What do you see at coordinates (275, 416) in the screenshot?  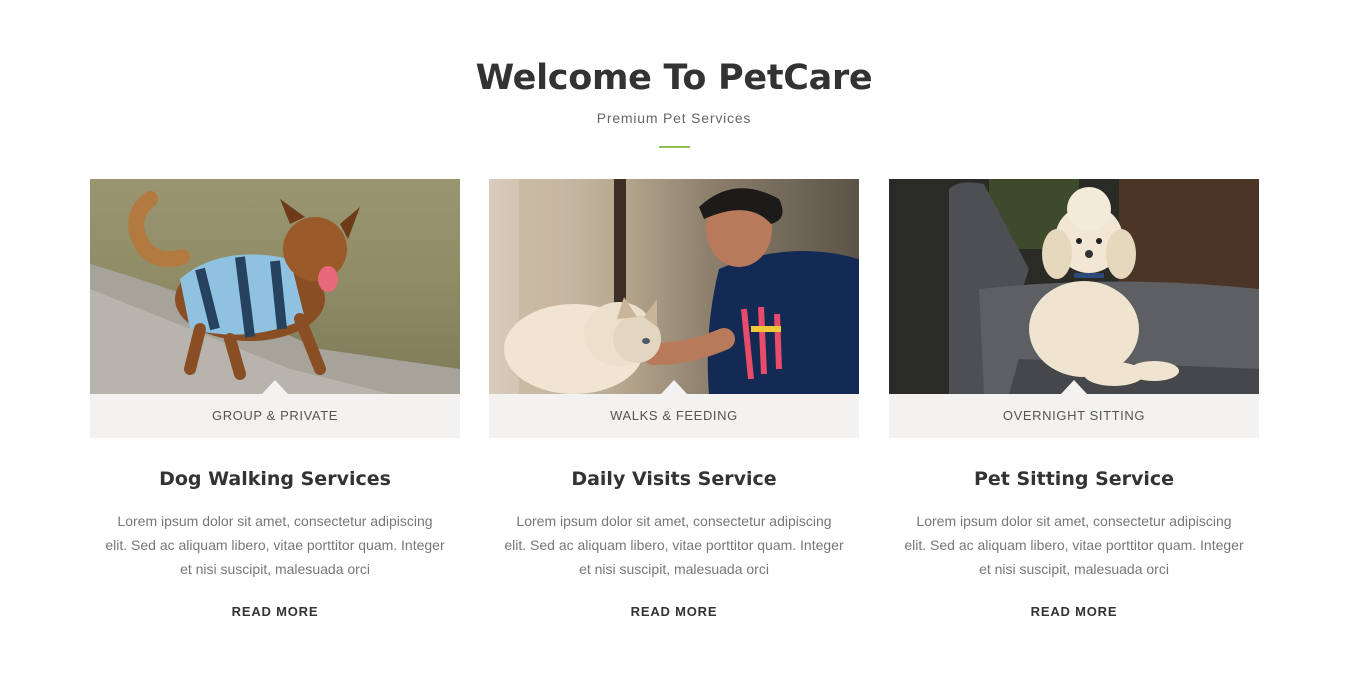 I see `service-tag: GROUP & PRIVATE` at bounding box center [275, 416].